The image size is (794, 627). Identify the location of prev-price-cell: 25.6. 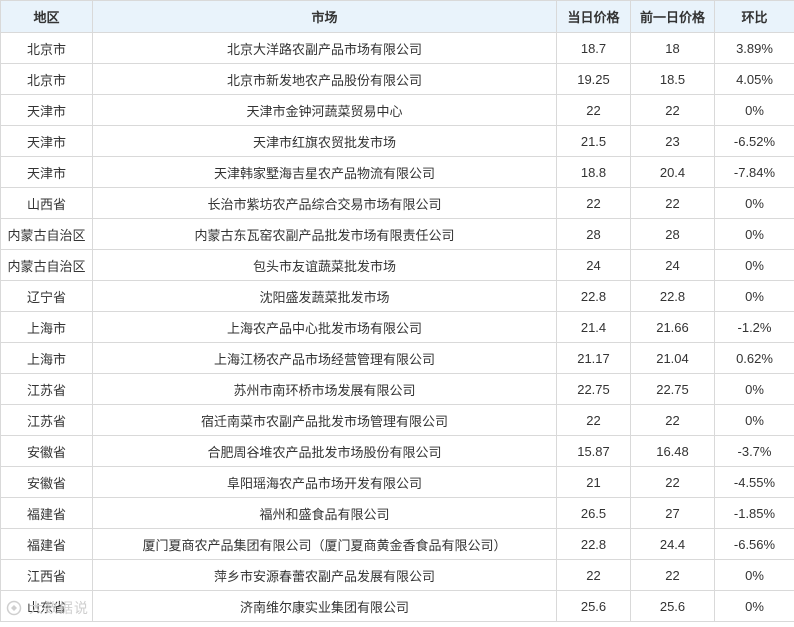
(672, 606).